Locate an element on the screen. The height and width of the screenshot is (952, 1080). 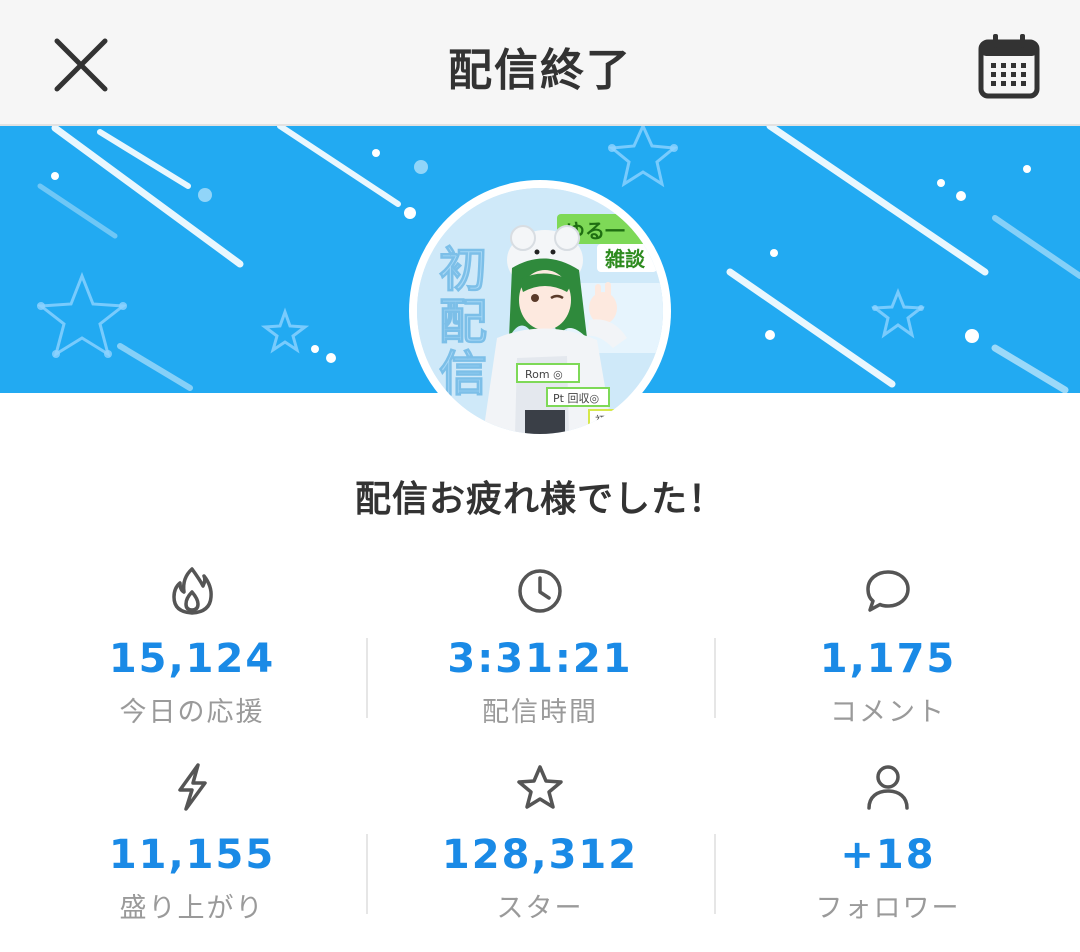
stat-excitement: 11,155 盛り上がり is located at coordinates (192, 854).